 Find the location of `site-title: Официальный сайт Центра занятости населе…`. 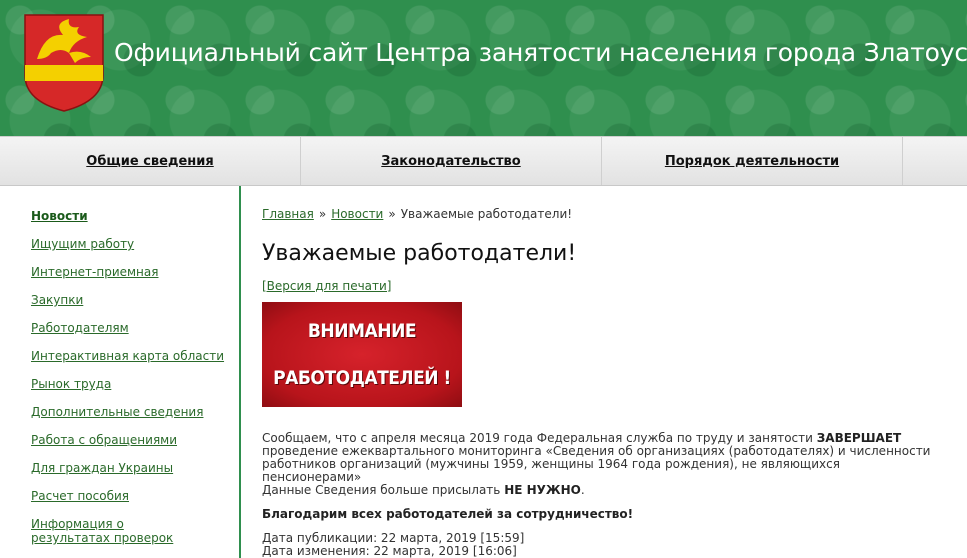

site-title: Официальный сайт Центра занятости населе… is located at coordinates (540, 52).